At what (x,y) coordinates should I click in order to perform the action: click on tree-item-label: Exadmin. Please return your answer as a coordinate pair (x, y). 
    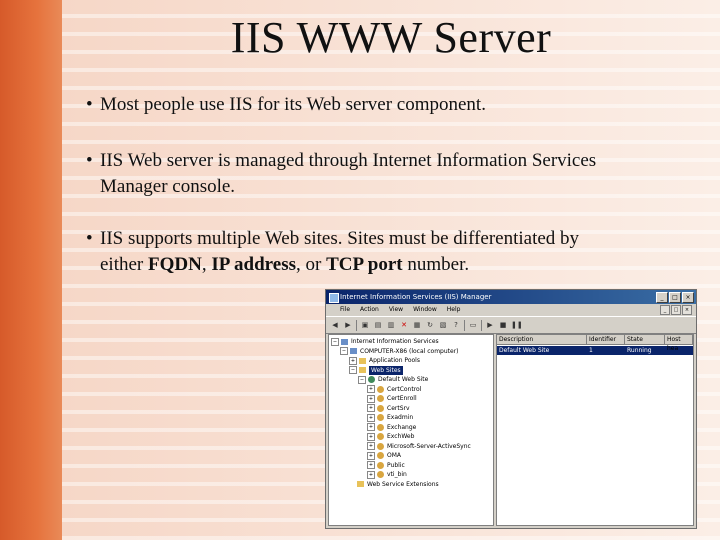
    Looking at the image, I should click on (400, 417).